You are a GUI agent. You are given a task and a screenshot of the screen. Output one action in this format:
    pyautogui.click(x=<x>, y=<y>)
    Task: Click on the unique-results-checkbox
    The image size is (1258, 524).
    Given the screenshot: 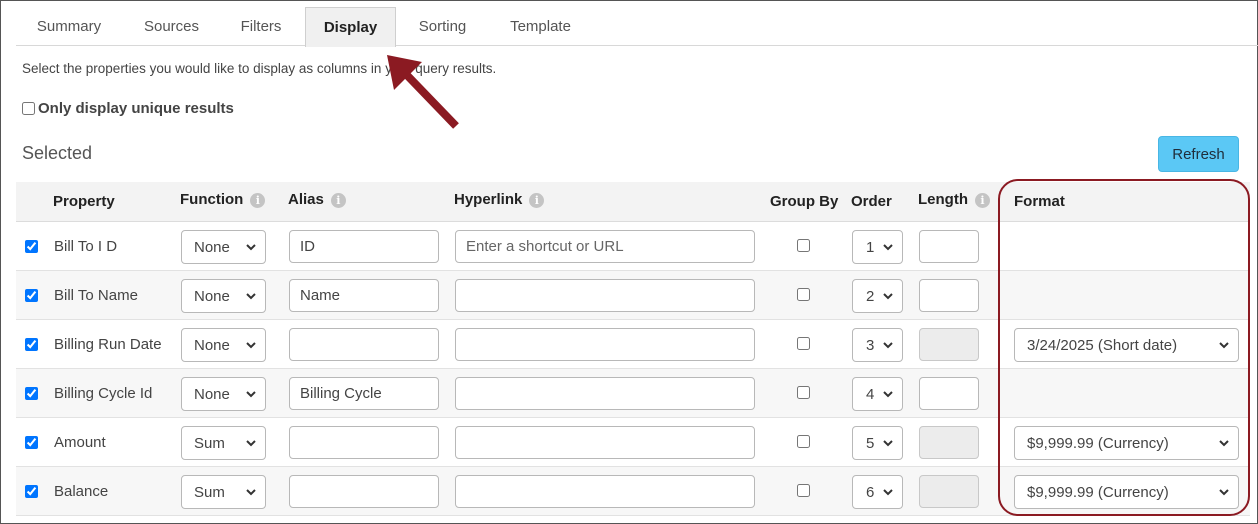 What is the action you would take?
    pyautogui.click(x=28, y=108)
    